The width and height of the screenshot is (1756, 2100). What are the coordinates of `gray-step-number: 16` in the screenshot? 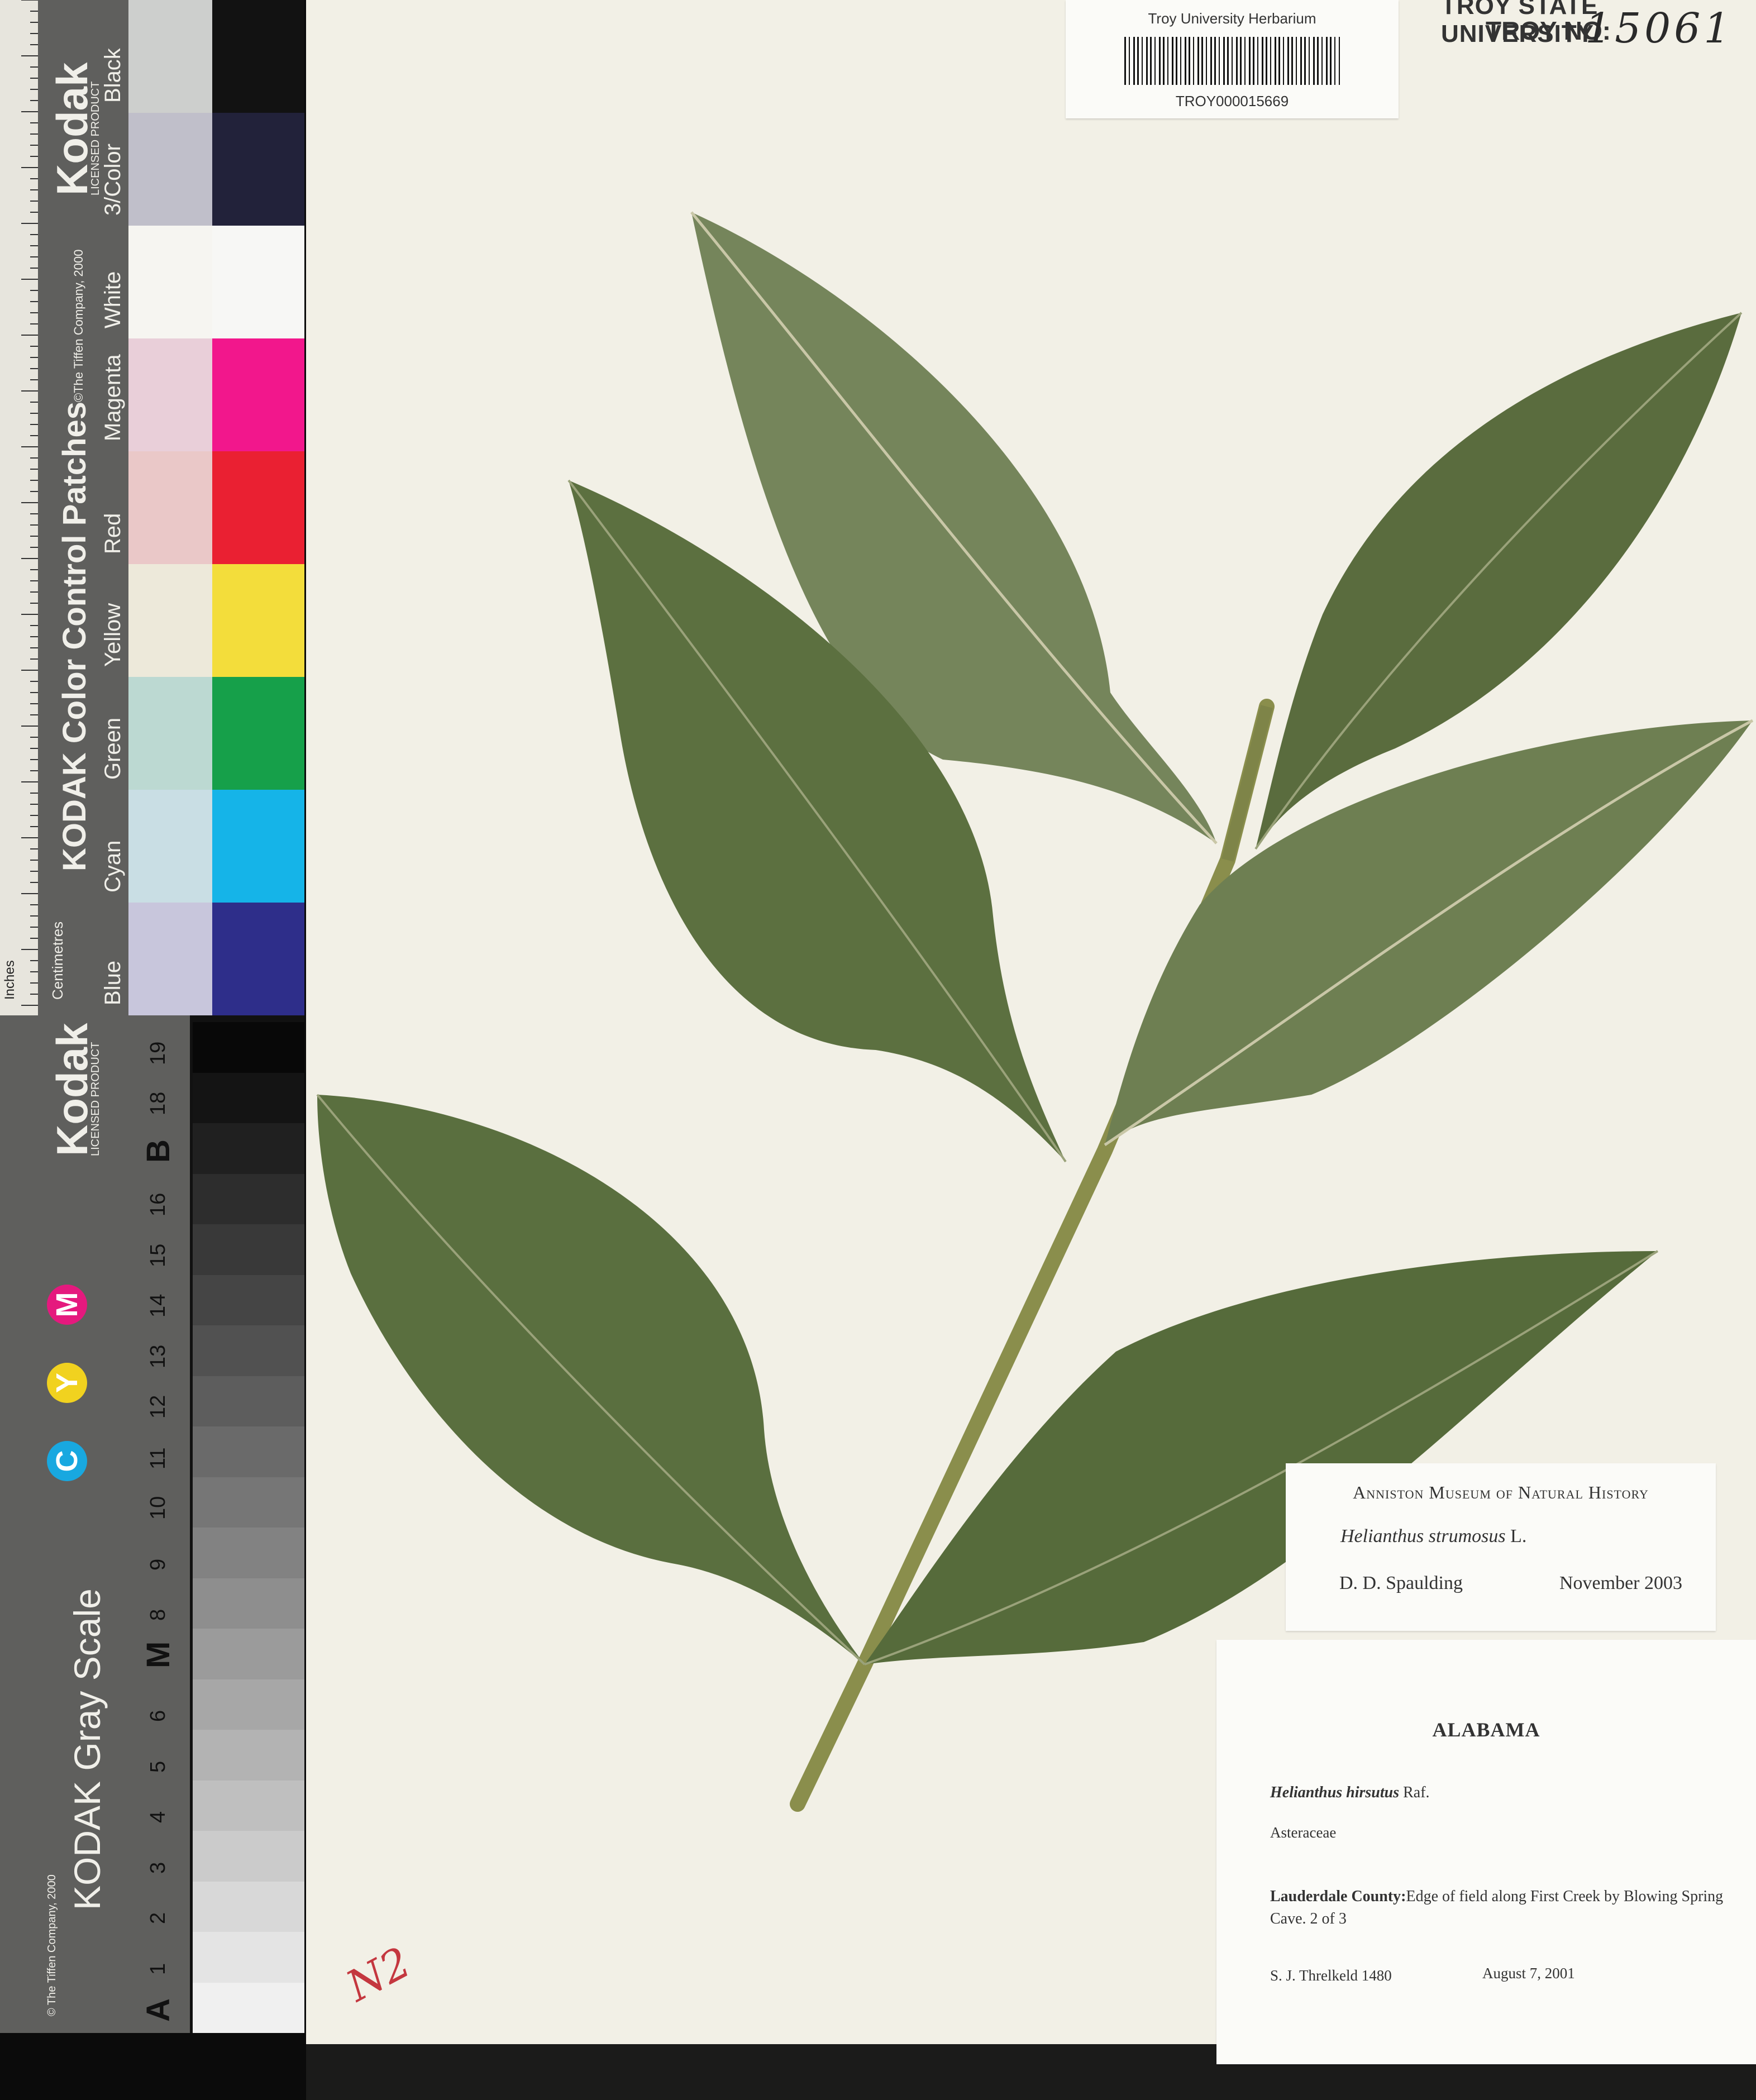 It's located at (158, 1204).